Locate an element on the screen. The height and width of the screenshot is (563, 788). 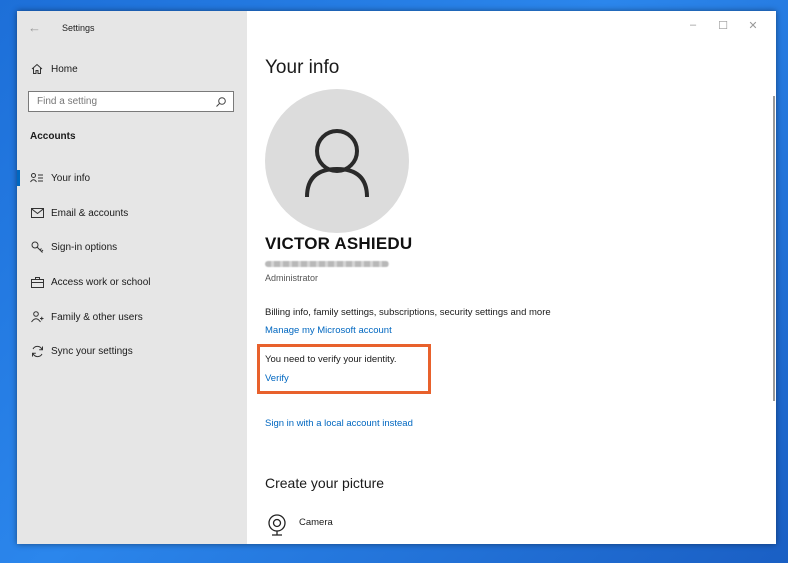
sidebar-item-access-work-school: Access work or school is located at coordinates (132, 282).